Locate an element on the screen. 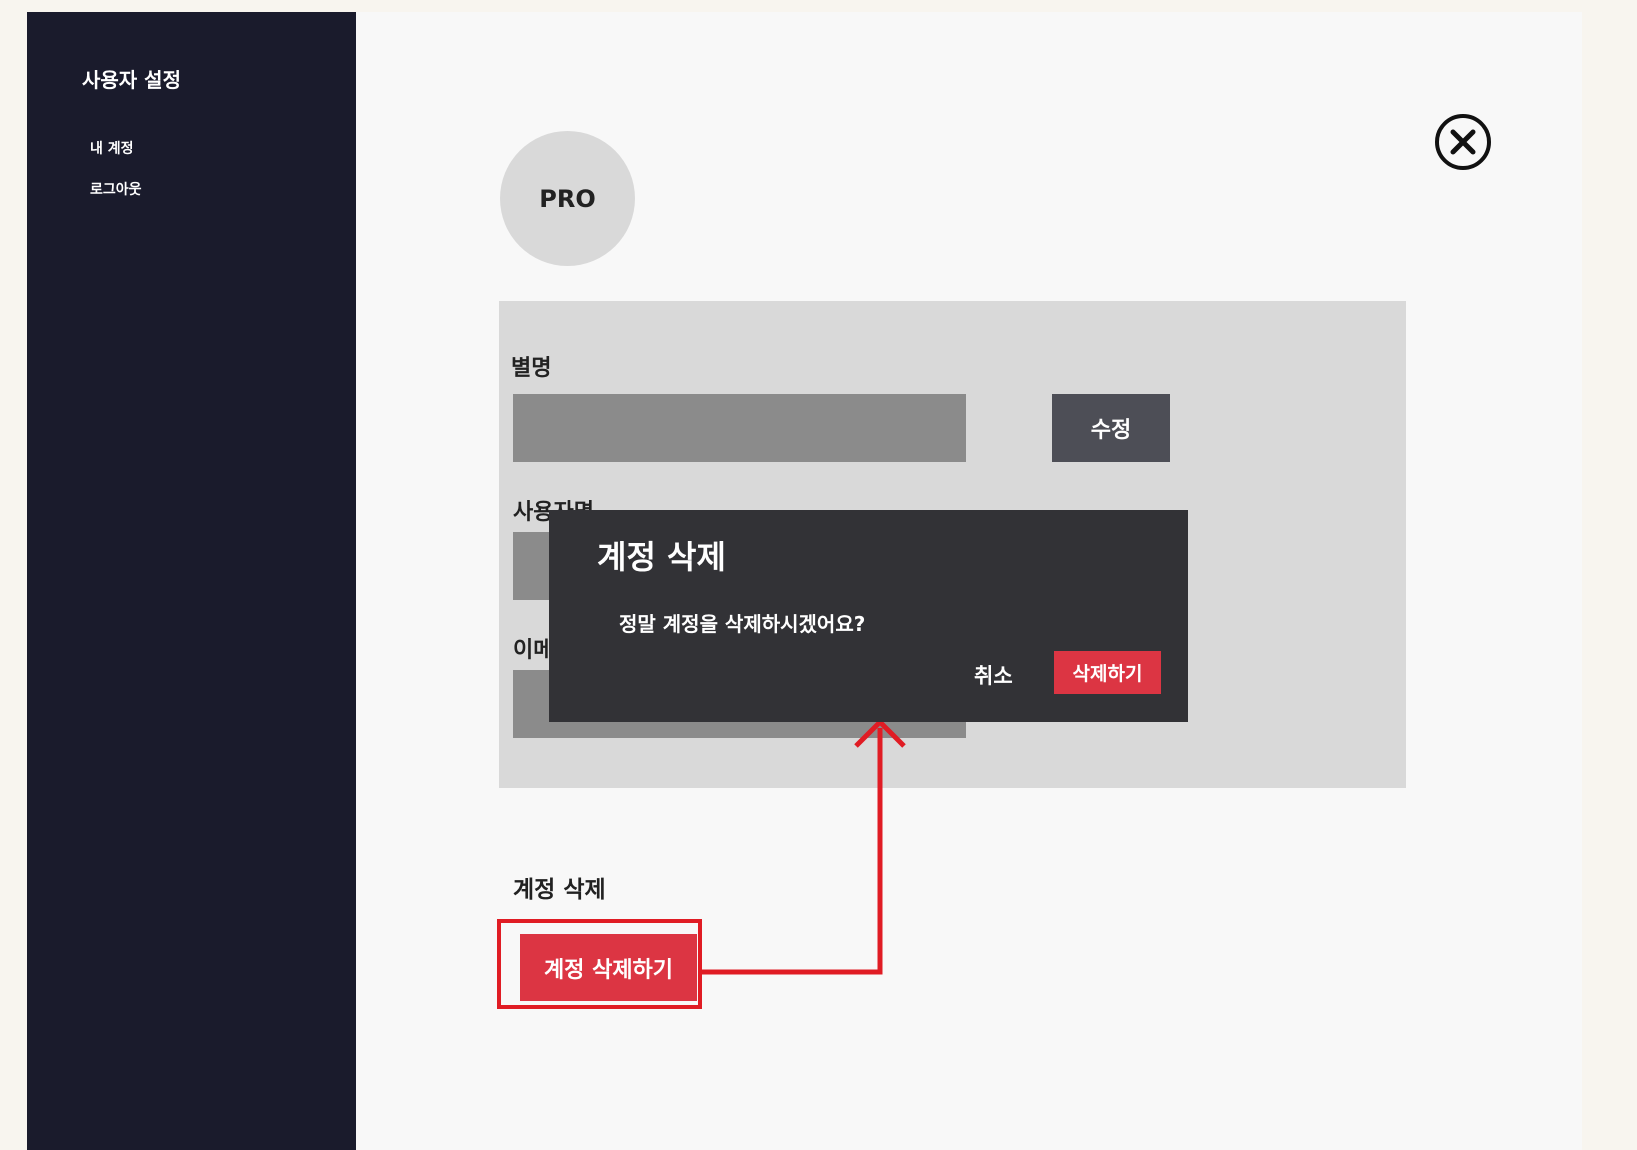  dialog-confirm-delete-button: 삭제하기 is located at coordinates (1107, 672).